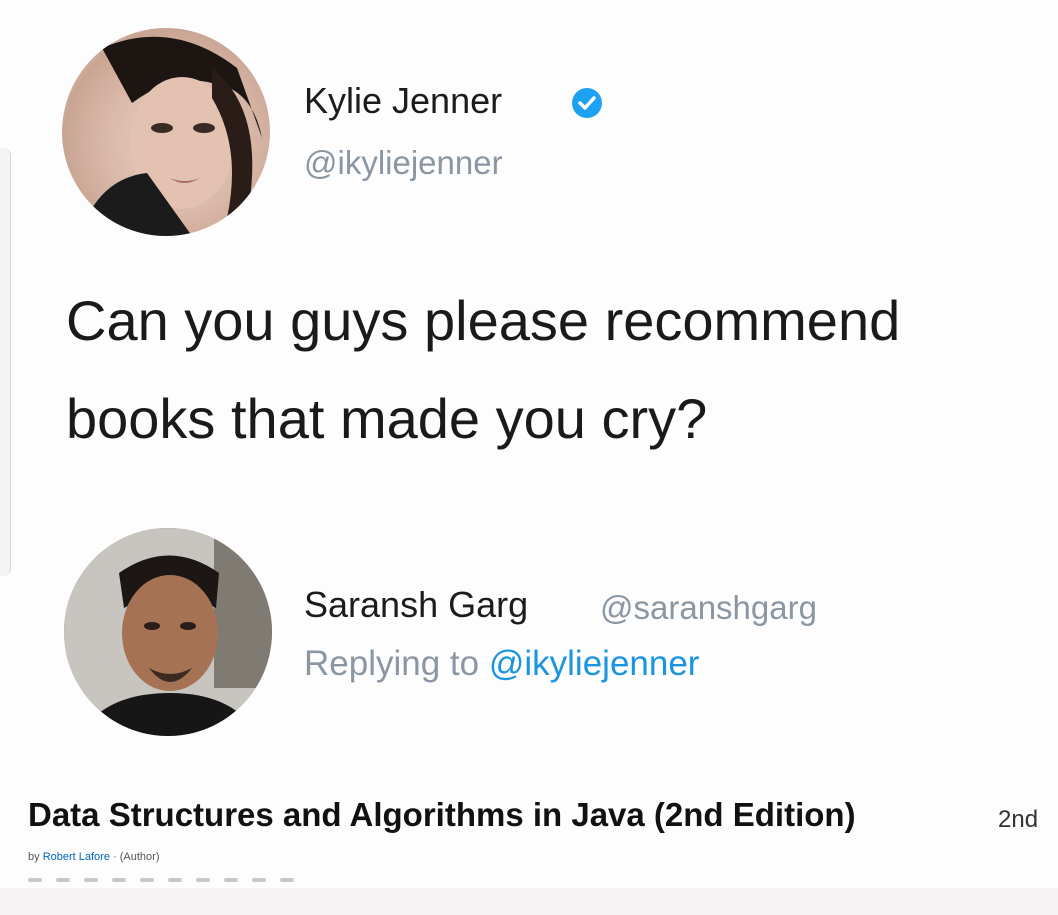 The image size is (1058, 915). What do you see at coordinates (416, 605) in the screenshot?
I see `reply-author-name: Saransh Garg` at bounding box center [416, 605].